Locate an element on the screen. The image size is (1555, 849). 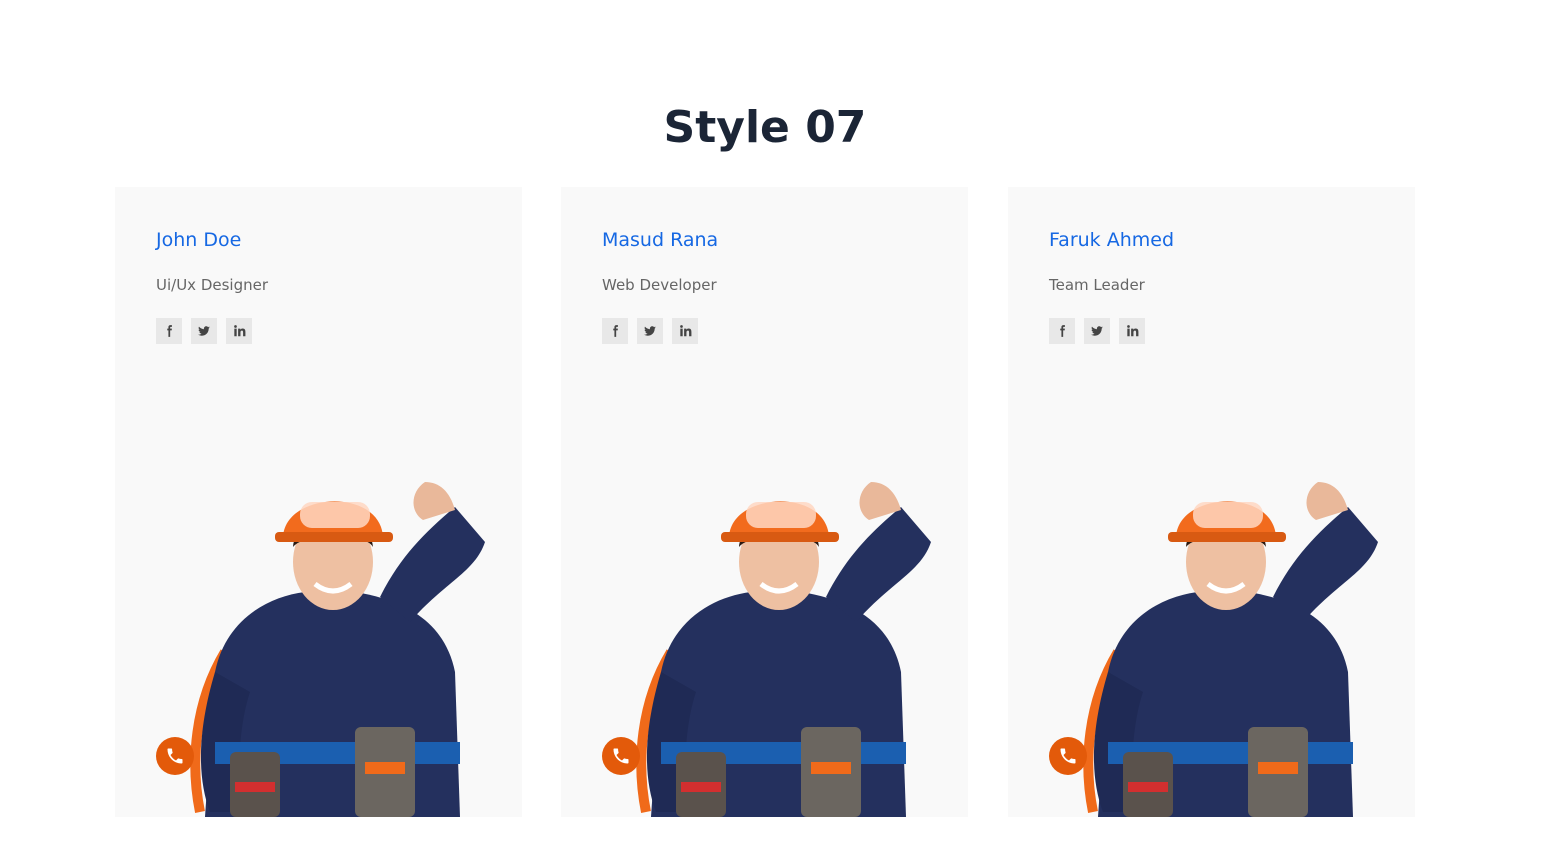
member-name: Masud Rana is located at coordinates (660, 240).